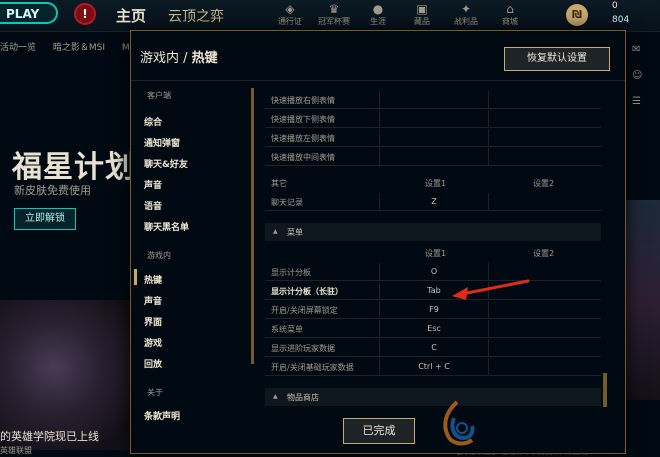 The height and width of the screenshot is (457, 660). Describe the element at coordinates (303, 100) in the screenshot. I see `action-label: 快速播放右侧表情` at that location.